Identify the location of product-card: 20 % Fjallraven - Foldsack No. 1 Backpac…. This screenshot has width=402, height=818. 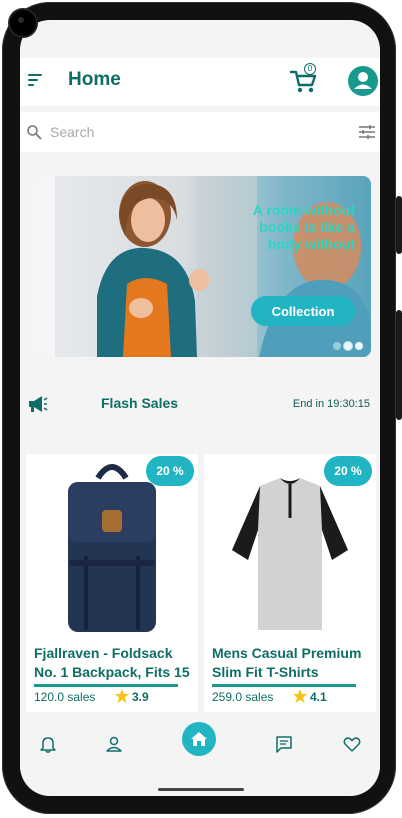
(112, 583).